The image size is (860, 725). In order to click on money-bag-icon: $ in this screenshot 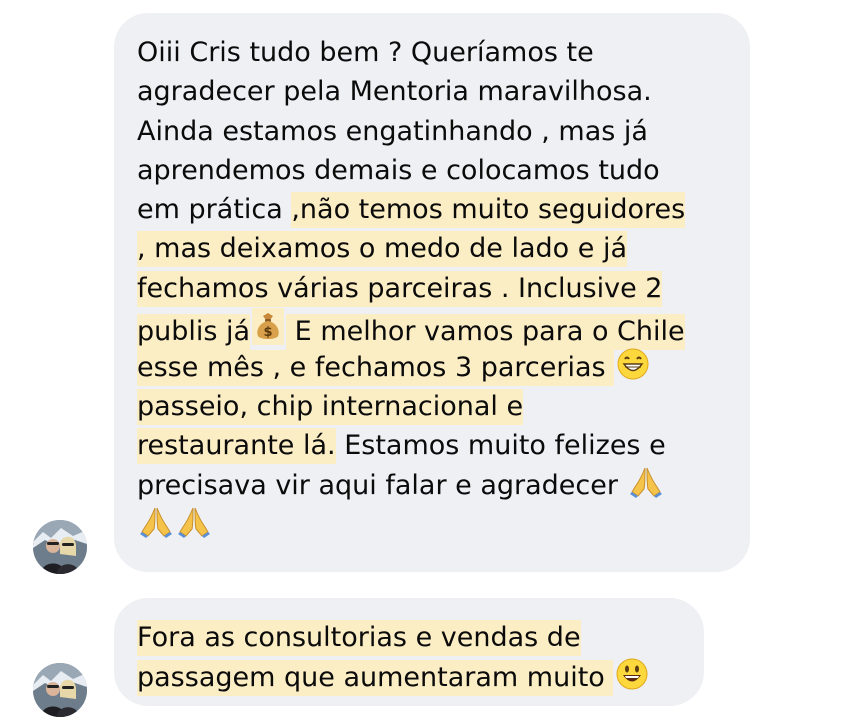, I will do `click(268, 327)`.